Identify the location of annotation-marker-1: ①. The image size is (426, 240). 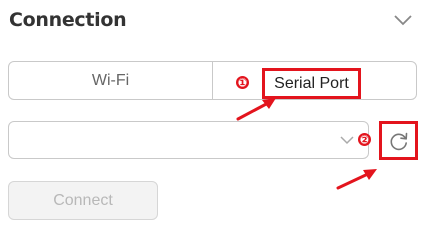
(242, 82).